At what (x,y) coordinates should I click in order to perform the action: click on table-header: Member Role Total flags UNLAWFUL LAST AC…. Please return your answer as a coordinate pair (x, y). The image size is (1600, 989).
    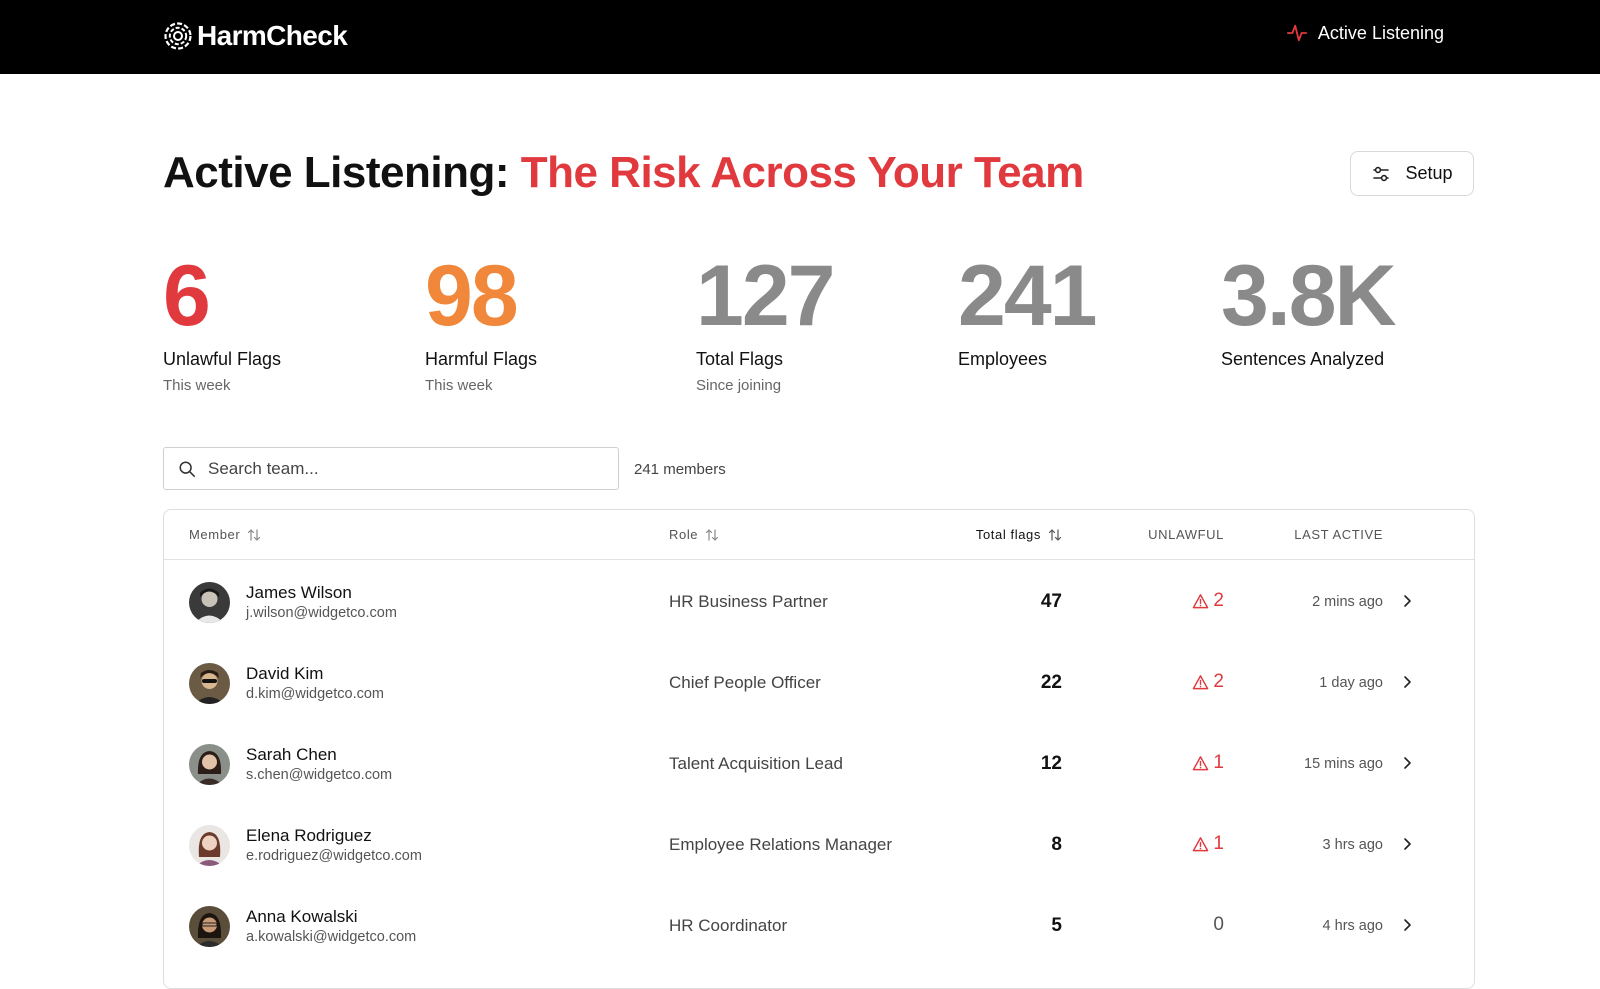
    Looking at the image, I should click on (819, 535).